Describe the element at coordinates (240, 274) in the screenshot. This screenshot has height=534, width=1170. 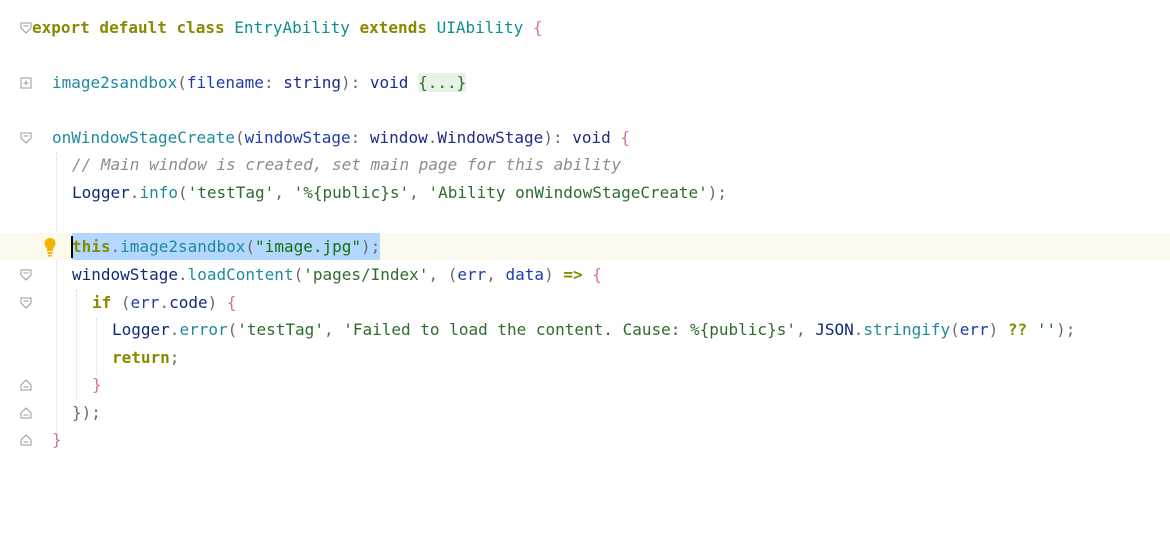
I see `code-token: loadContent` at that location.